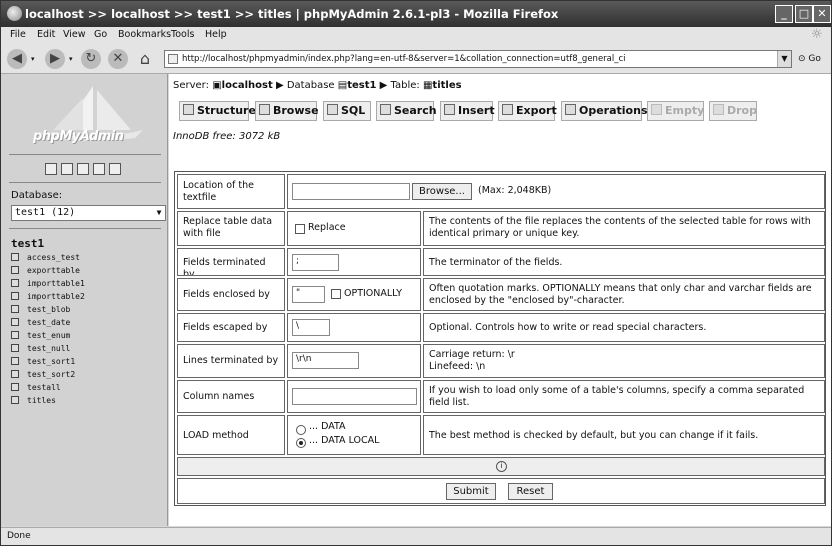  Describe the element at coordinates (507, 109) in the screenshot. I see `export-icon` at that location.